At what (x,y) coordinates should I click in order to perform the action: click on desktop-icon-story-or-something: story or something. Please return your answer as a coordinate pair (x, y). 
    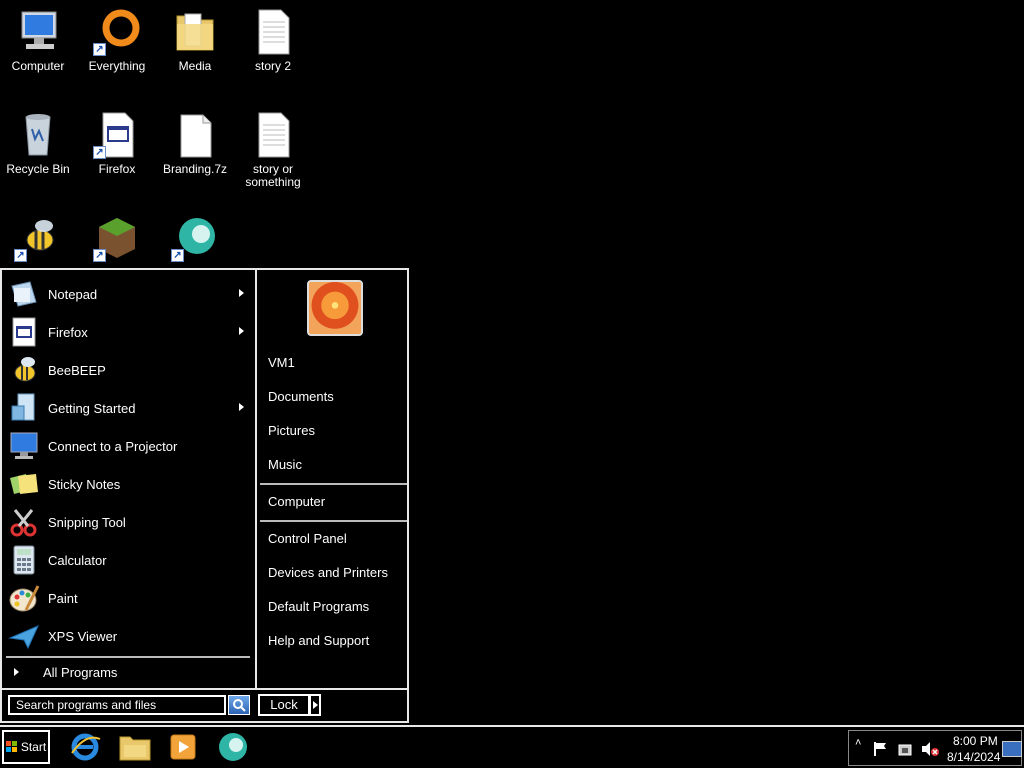
    Looking at the image, I should click on (273, 150).